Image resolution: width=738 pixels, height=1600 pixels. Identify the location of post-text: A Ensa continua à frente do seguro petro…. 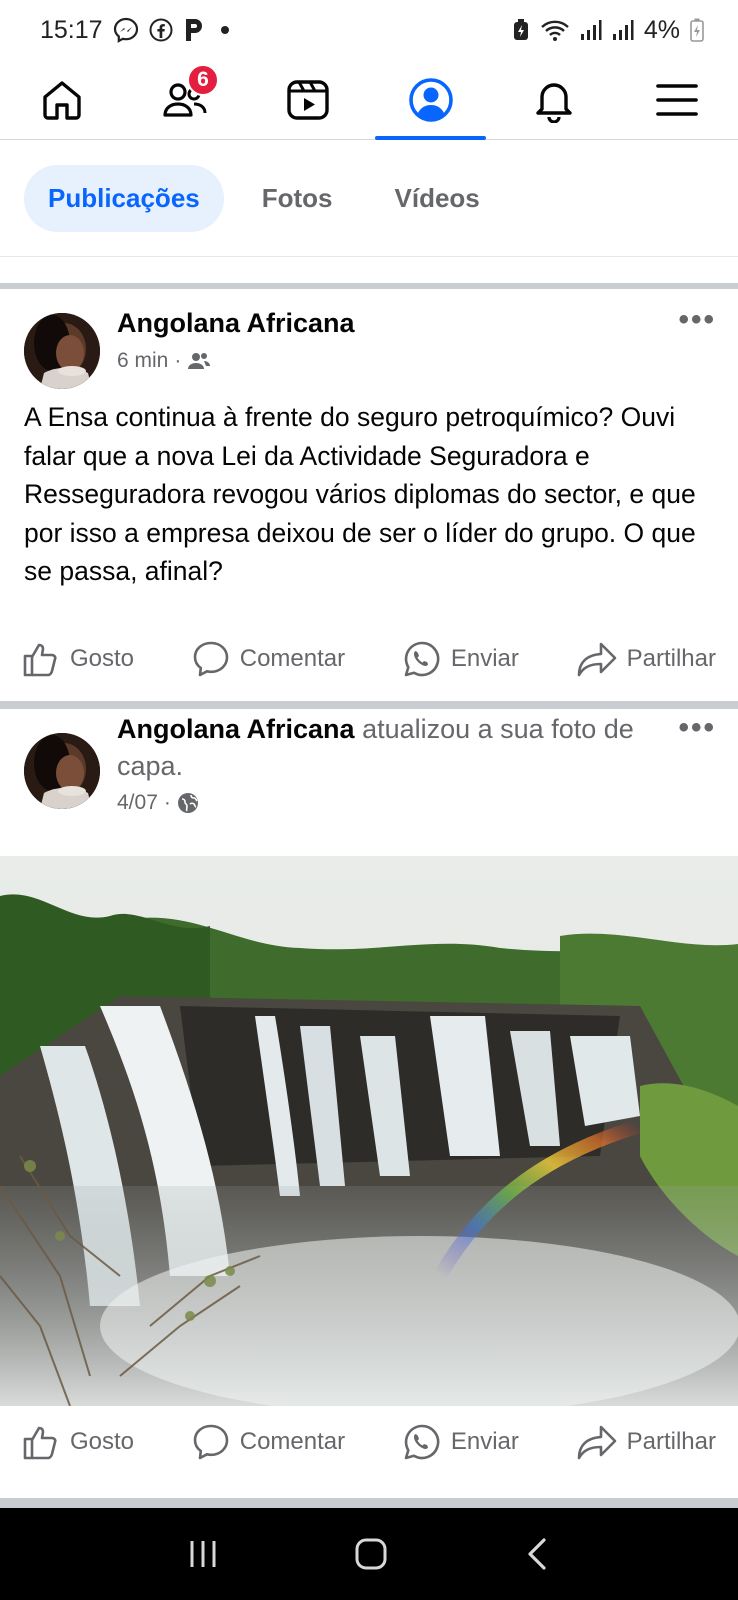
(360, 494).